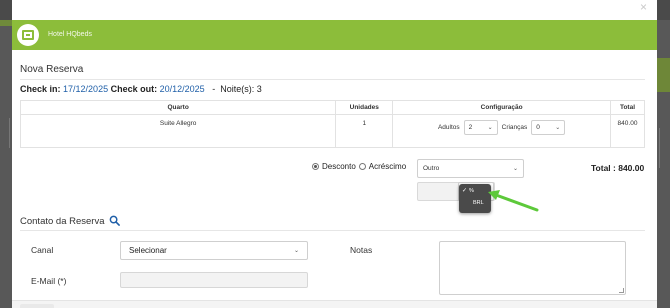  What do you see at coordinates (470, 168) in the screenshot?
I see `adjustment-reason-select: Outro ⌄` at bounding box center [470, 168].